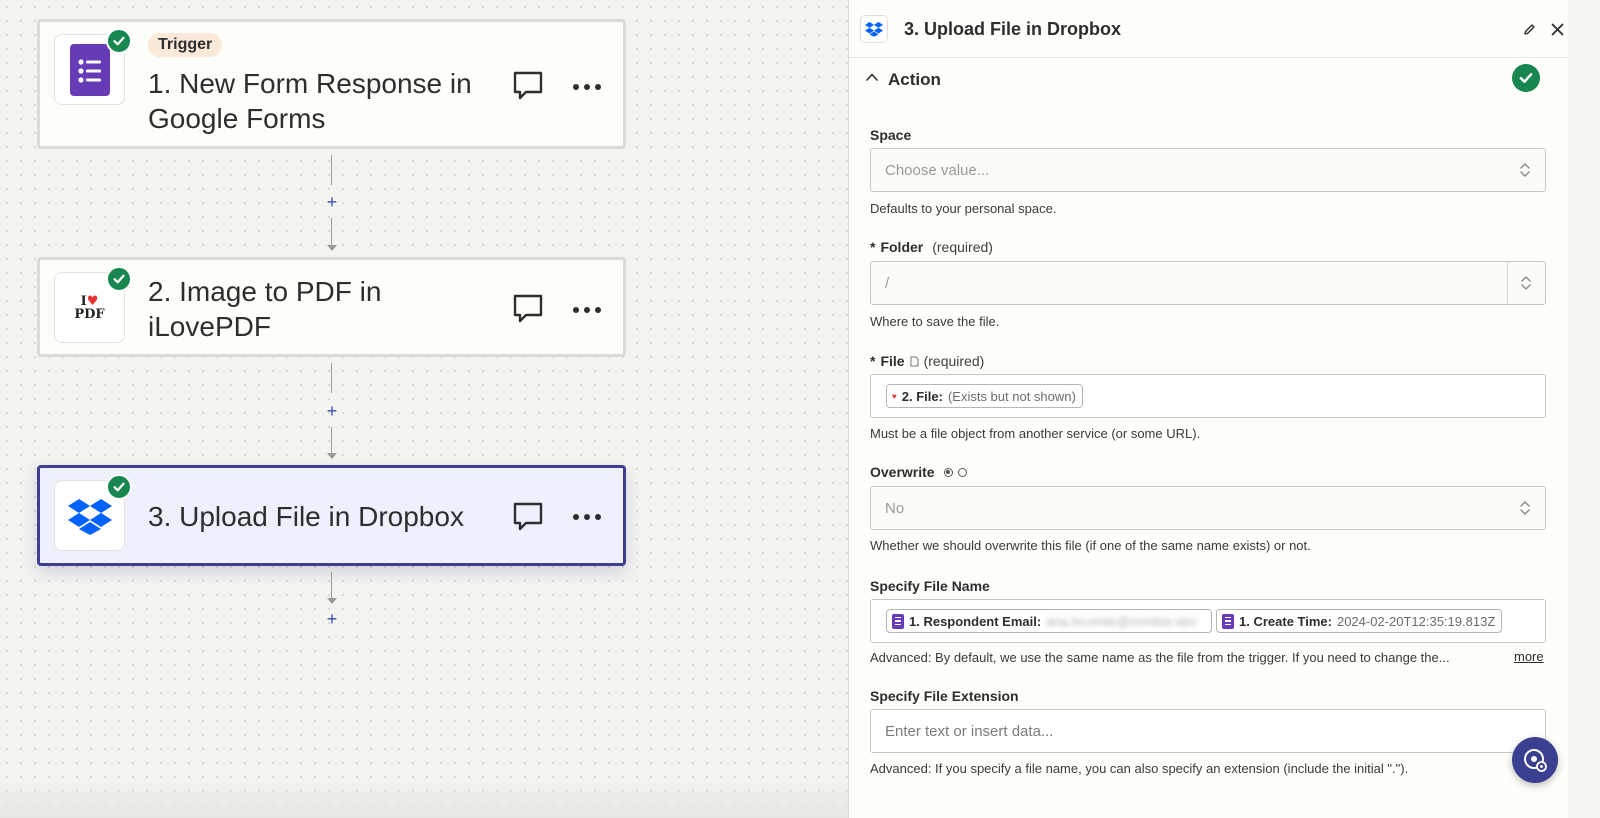  I want to click on help-chat-button, so click(1535, 760).